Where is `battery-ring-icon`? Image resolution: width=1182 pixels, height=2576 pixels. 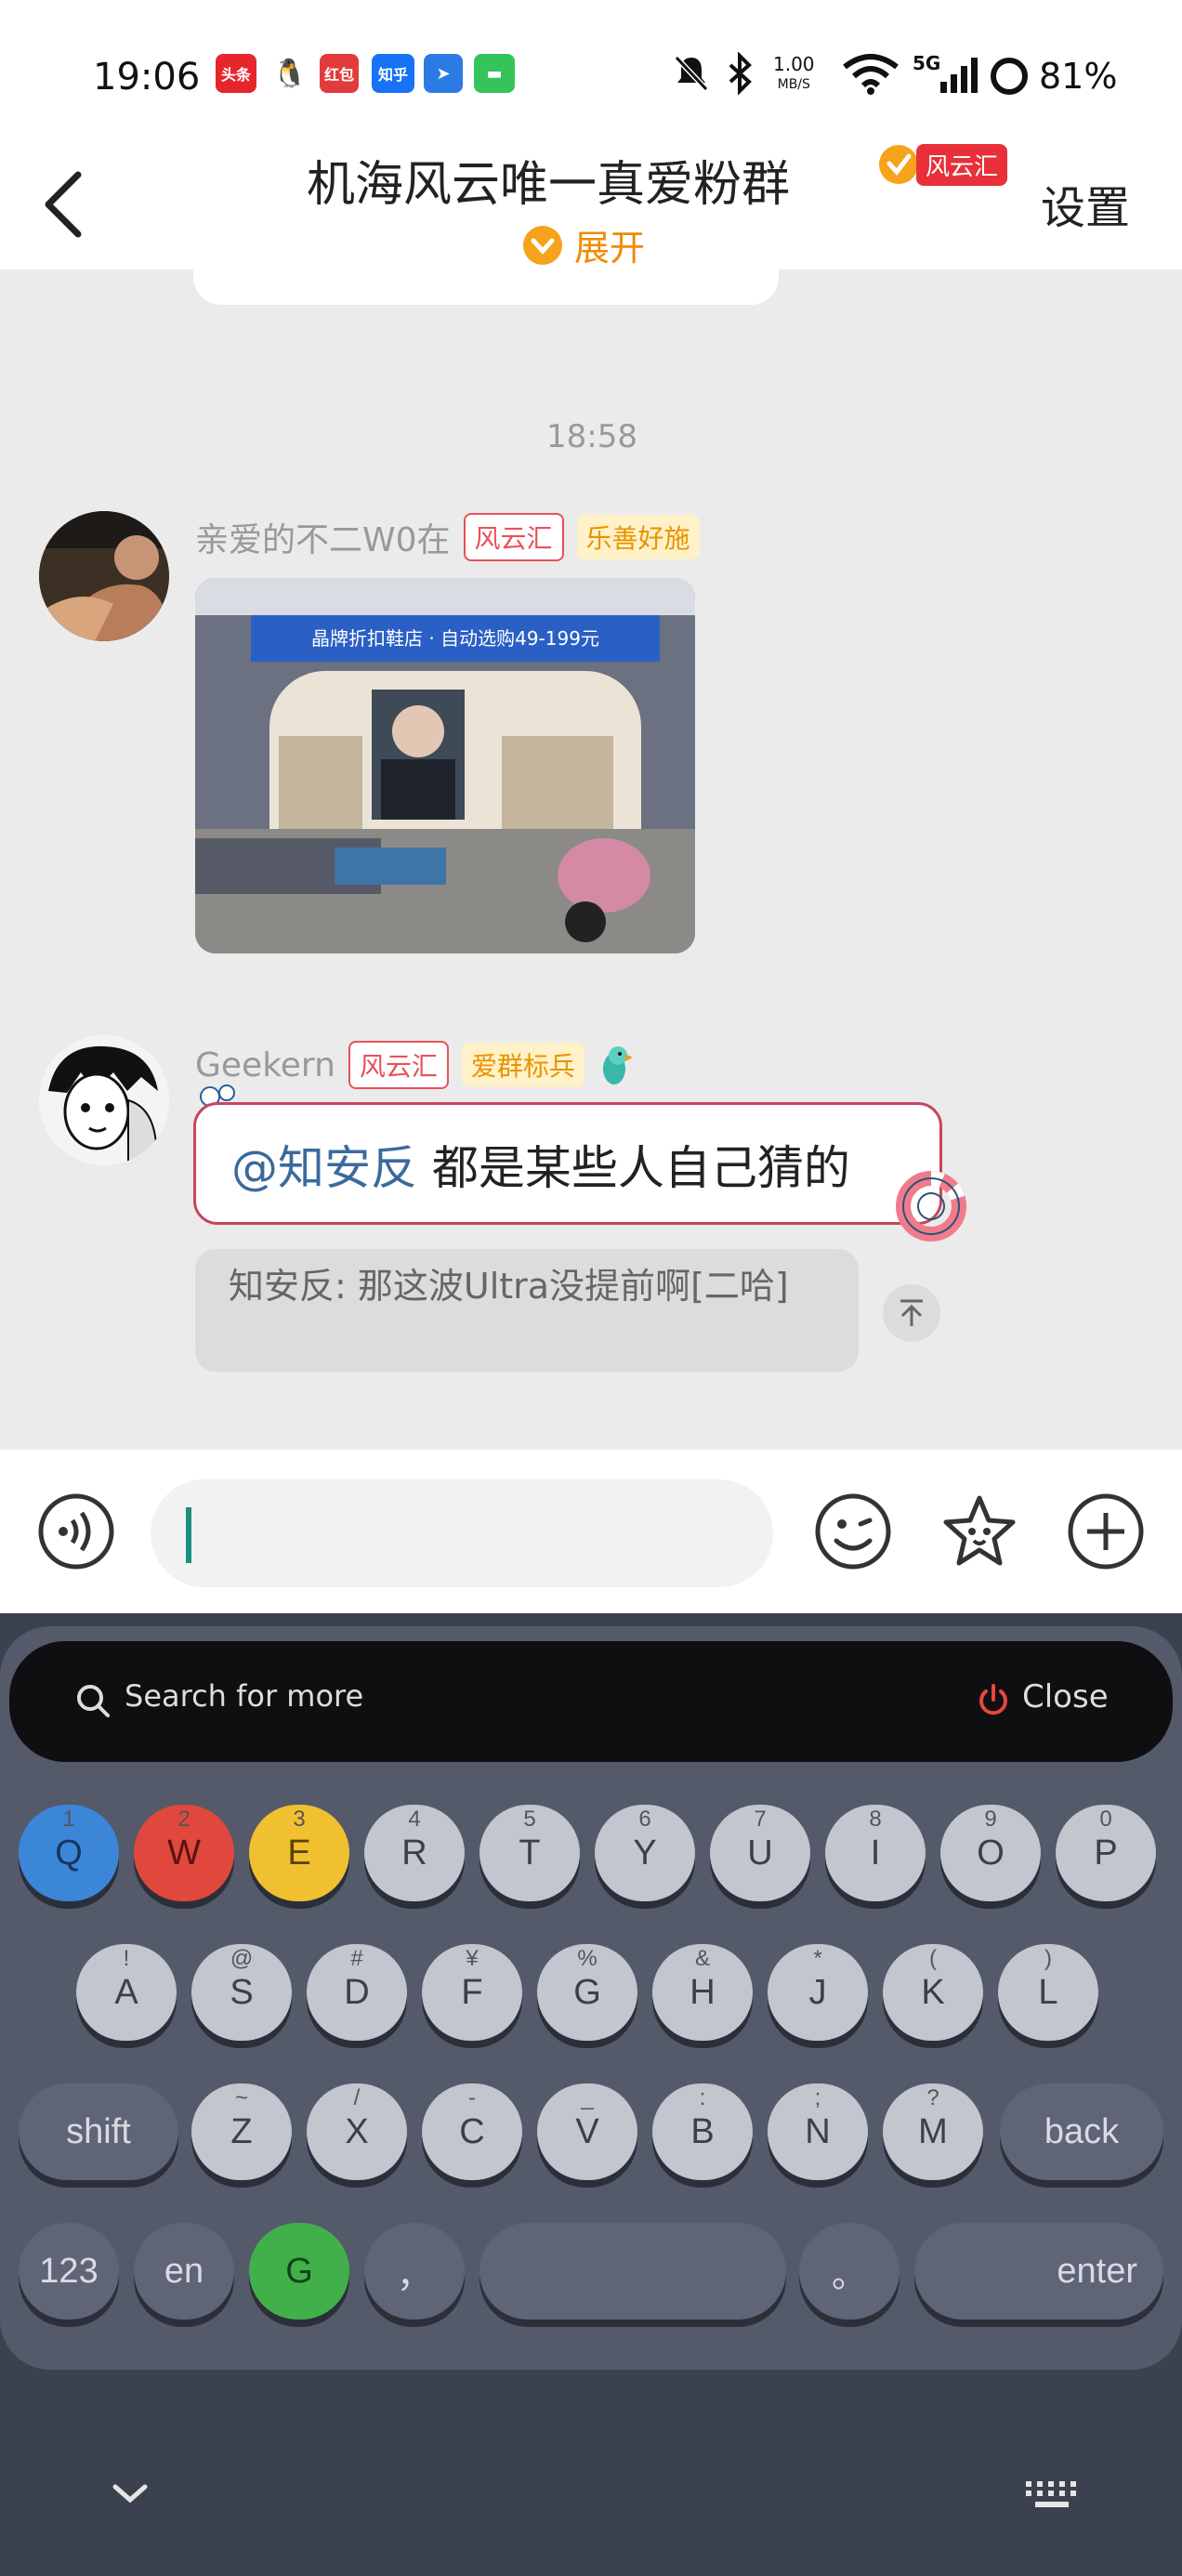
battery-ring-icon is located at coordinates (1009, 76).